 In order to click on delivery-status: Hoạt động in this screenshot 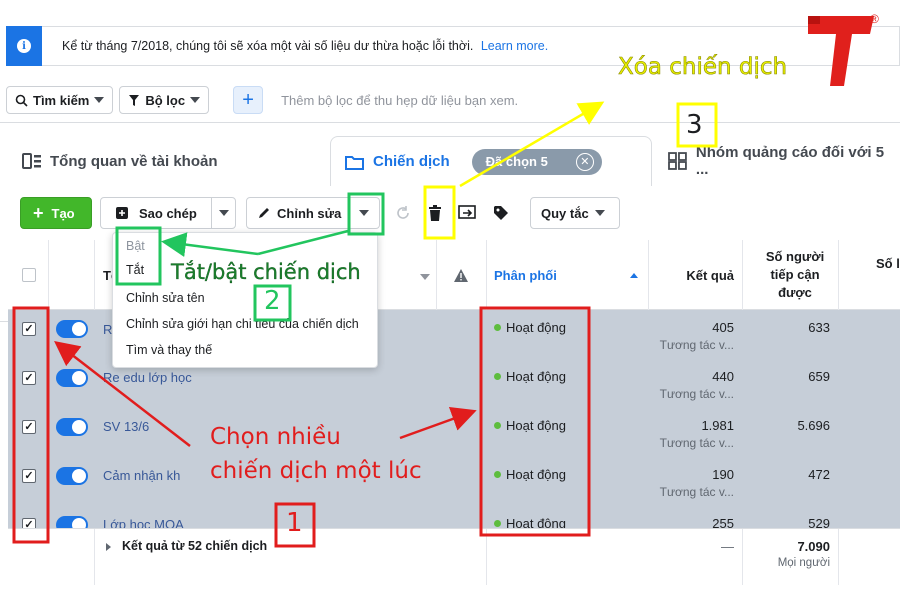, I will do `click(530, 522)`.